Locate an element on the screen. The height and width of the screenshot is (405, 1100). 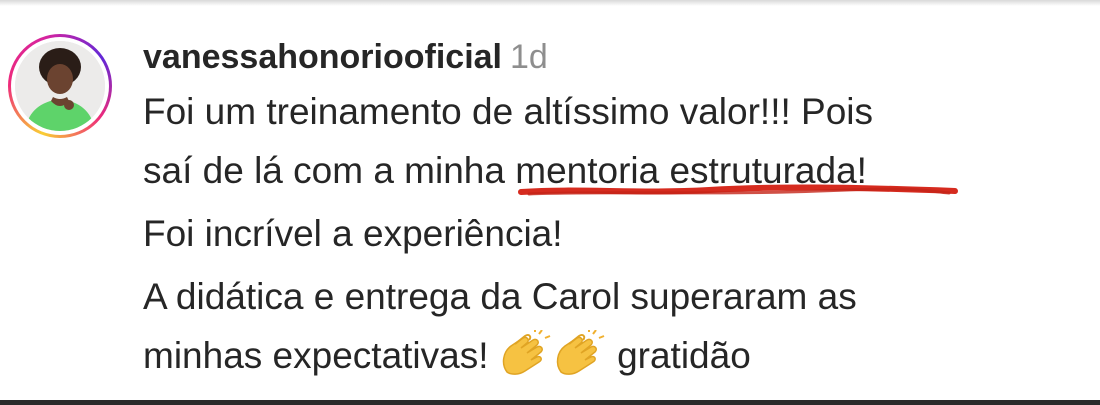
comment-header: vanessahonoriooficial 1d is located at coordinates (613, 57).